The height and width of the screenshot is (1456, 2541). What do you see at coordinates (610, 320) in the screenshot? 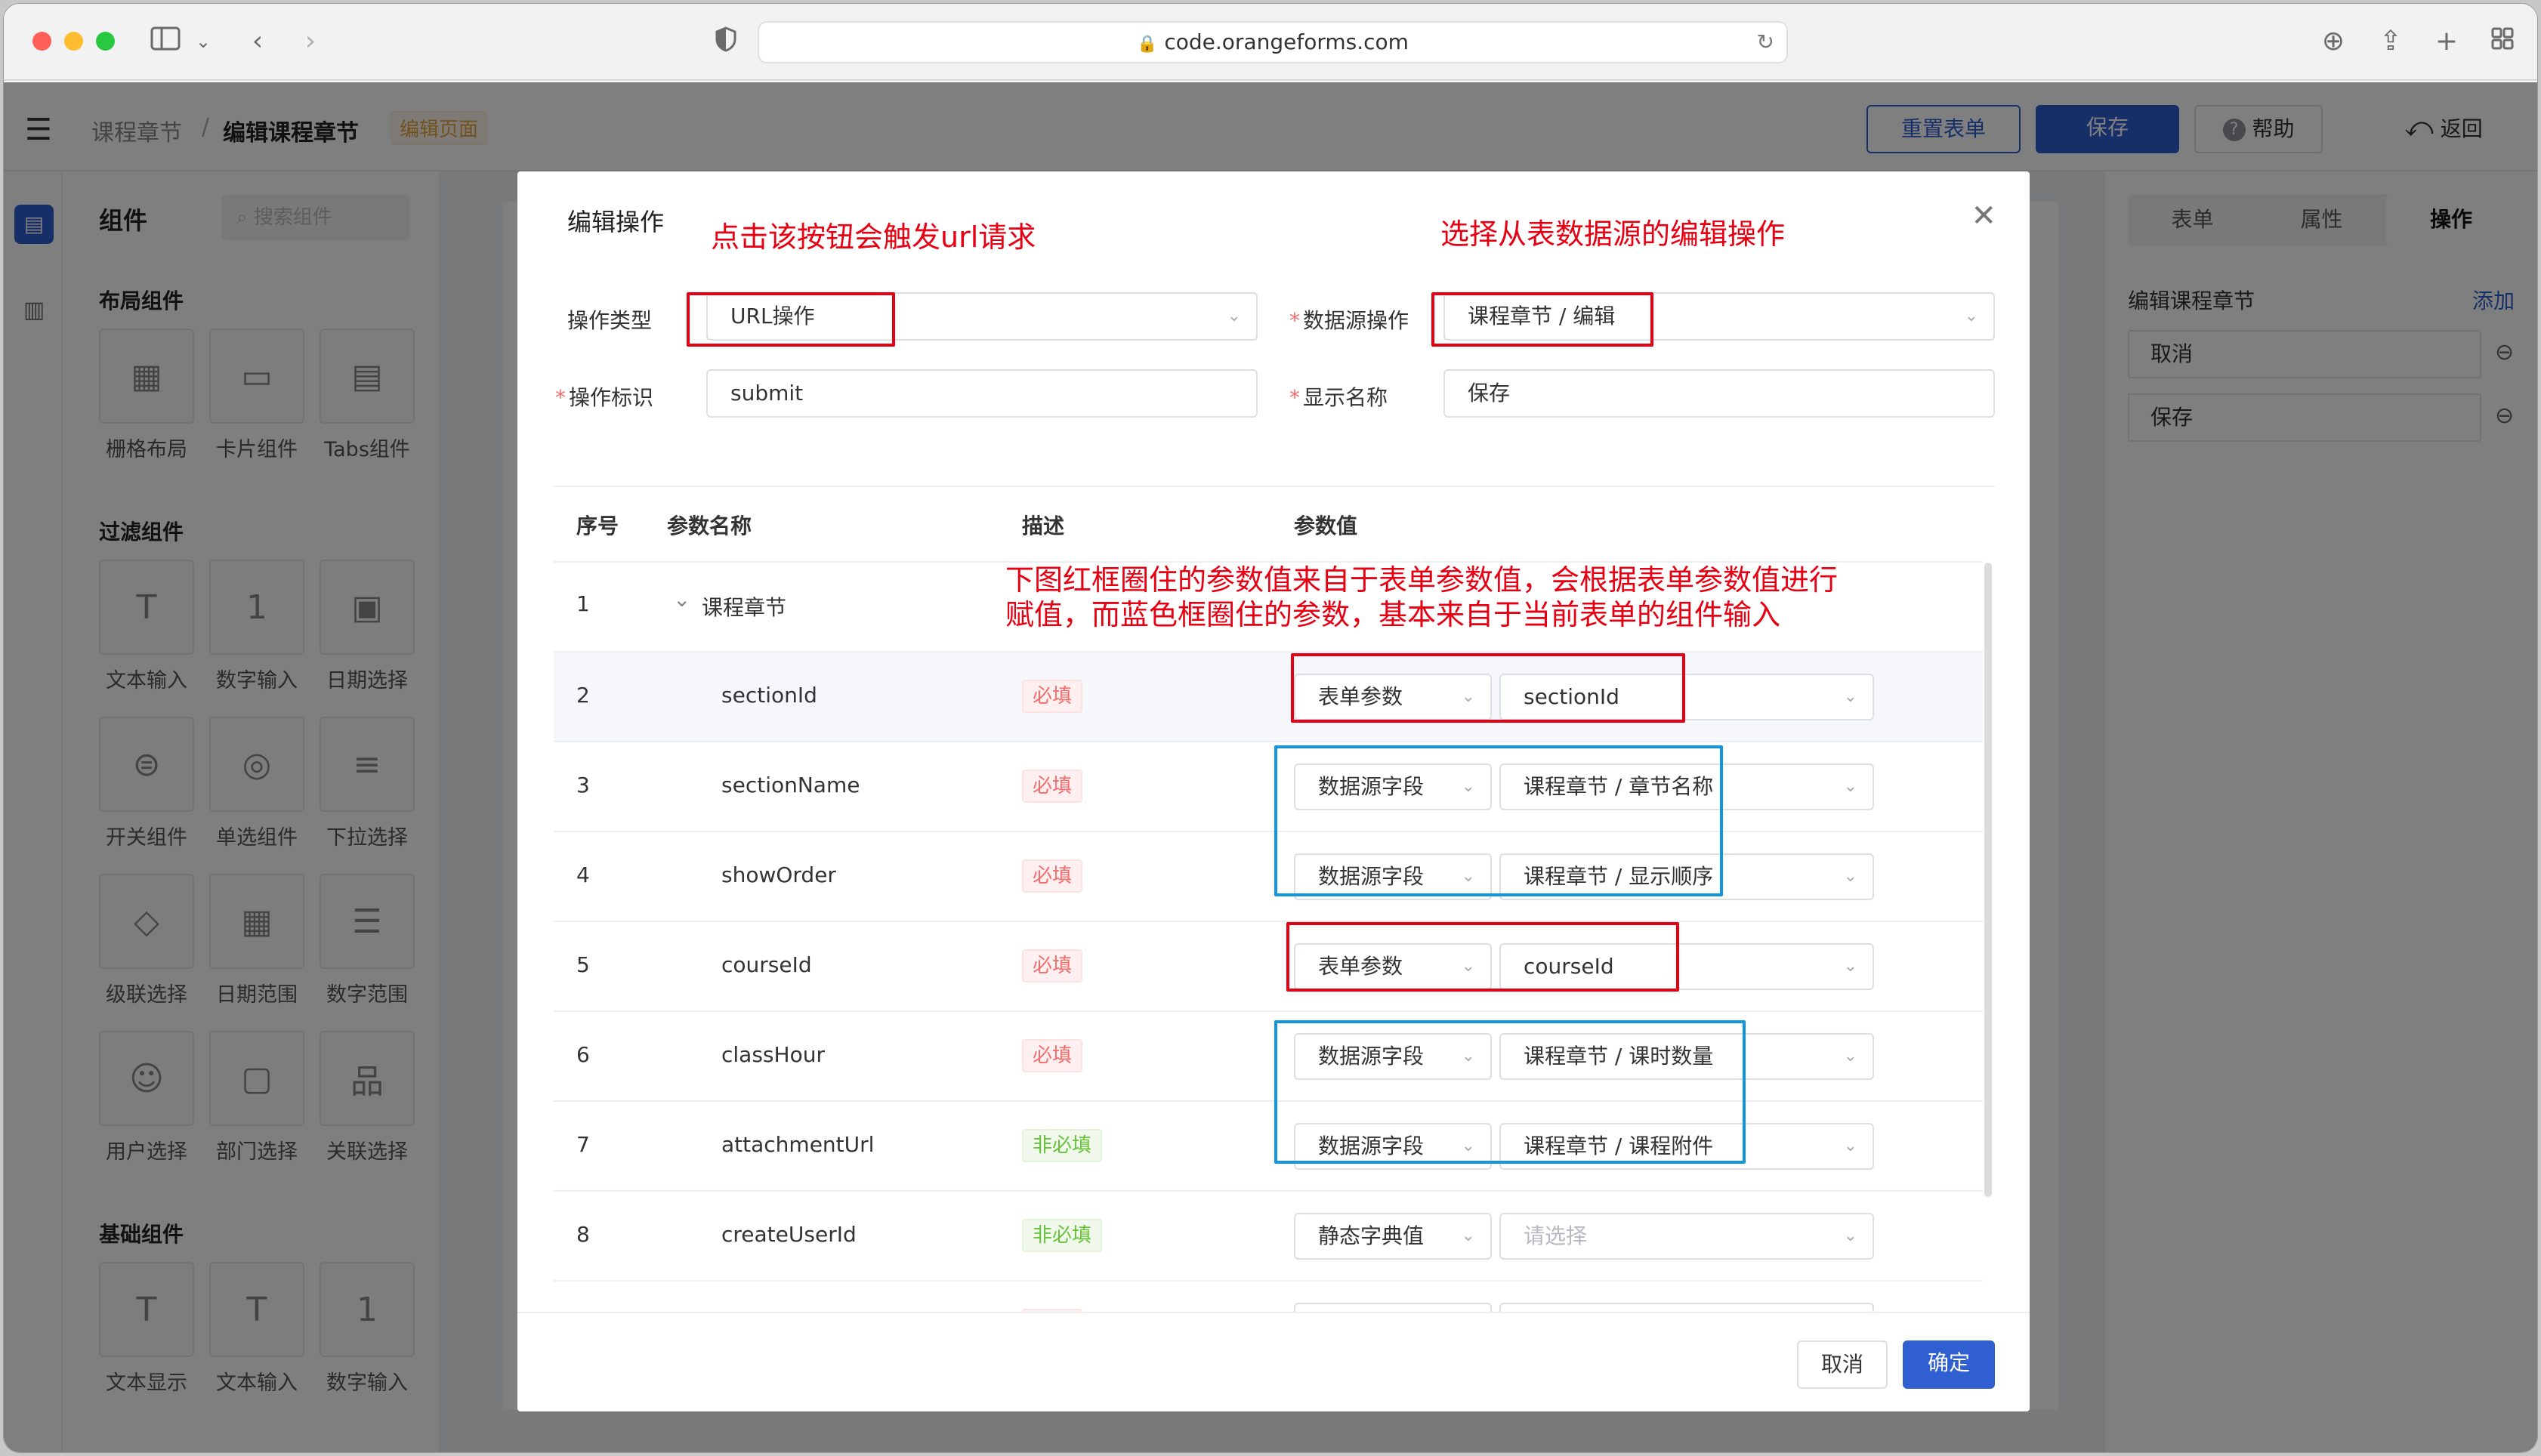
I see `op-type-label: 操作类型` at bounding box center [610, 320].